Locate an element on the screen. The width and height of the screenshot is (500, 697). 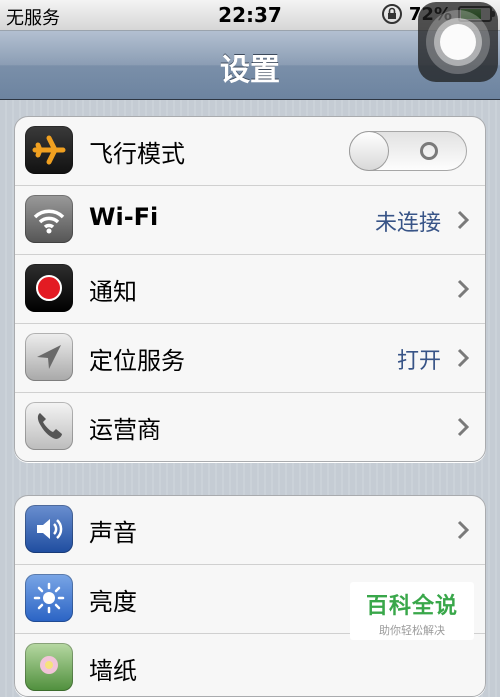
row-carrier: 运营商 is located at coordinates (250, 427).